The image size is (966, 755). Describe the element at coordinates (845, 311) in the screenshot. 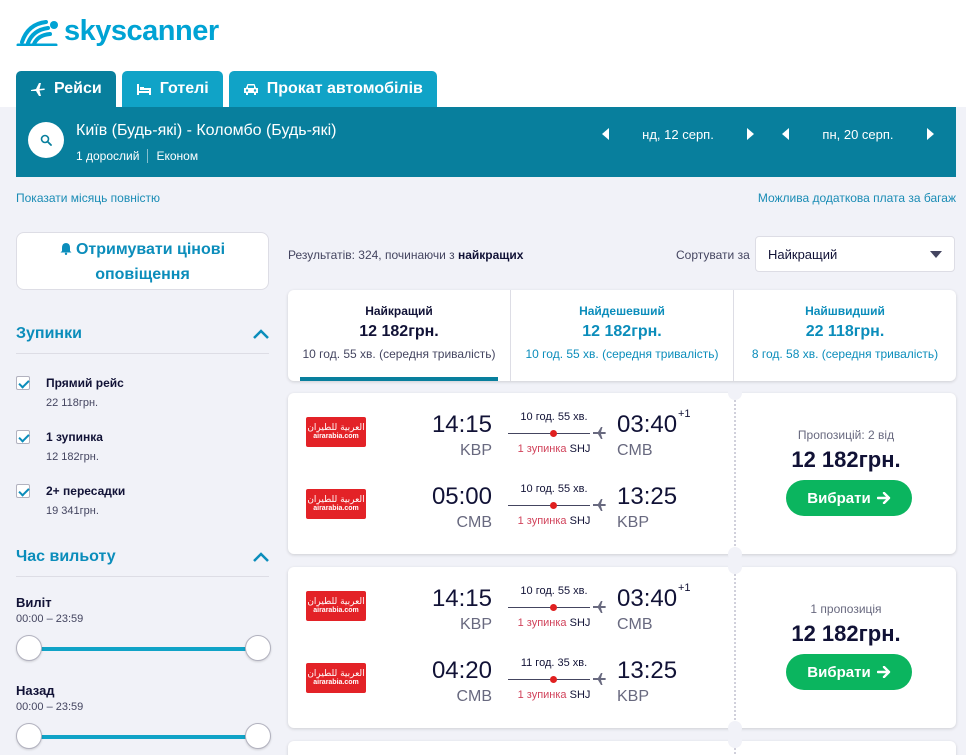

I see `sort-tab-title: Найшвидший` at that location.